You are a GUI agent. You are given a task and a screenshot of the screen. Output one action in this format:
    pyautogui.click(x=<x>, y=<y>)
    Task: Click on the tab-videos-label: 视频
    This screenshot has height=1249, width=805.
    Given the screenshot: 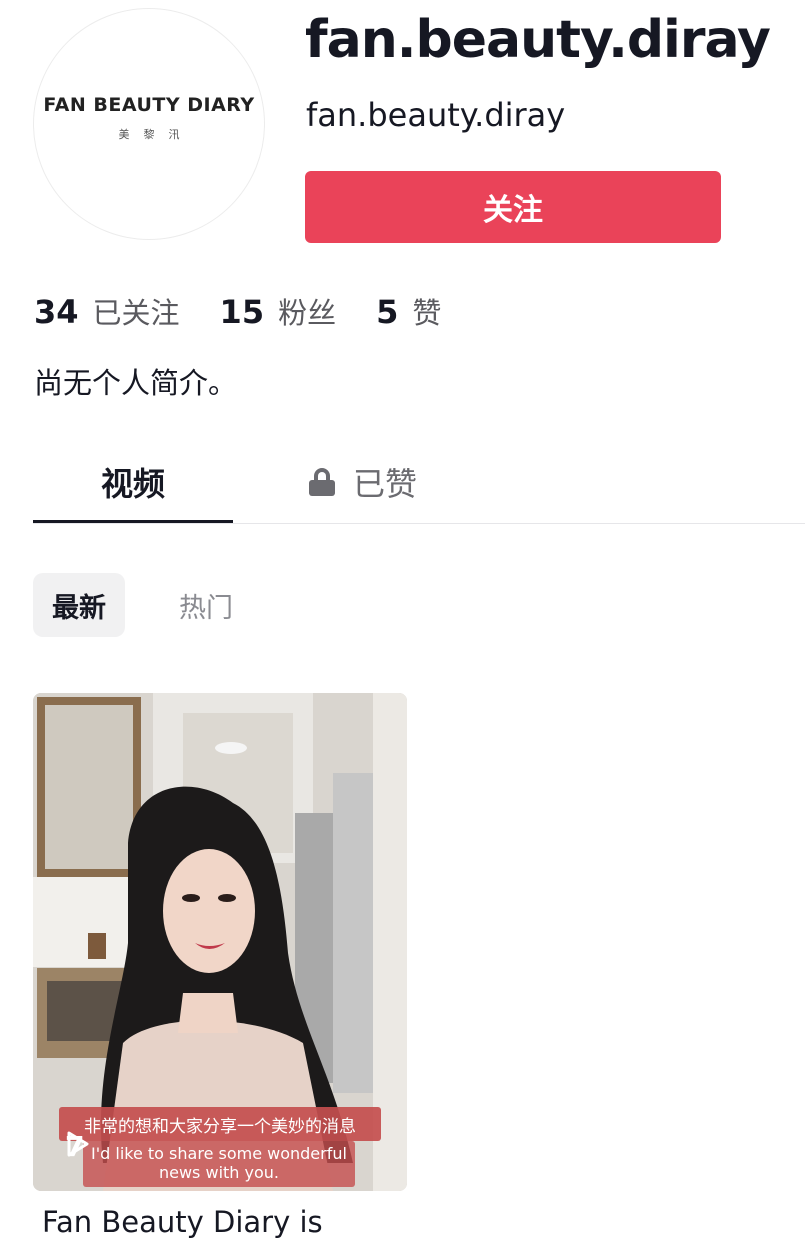 What is the action you would take?
    pyautogui.click(x=132, y=484)
    